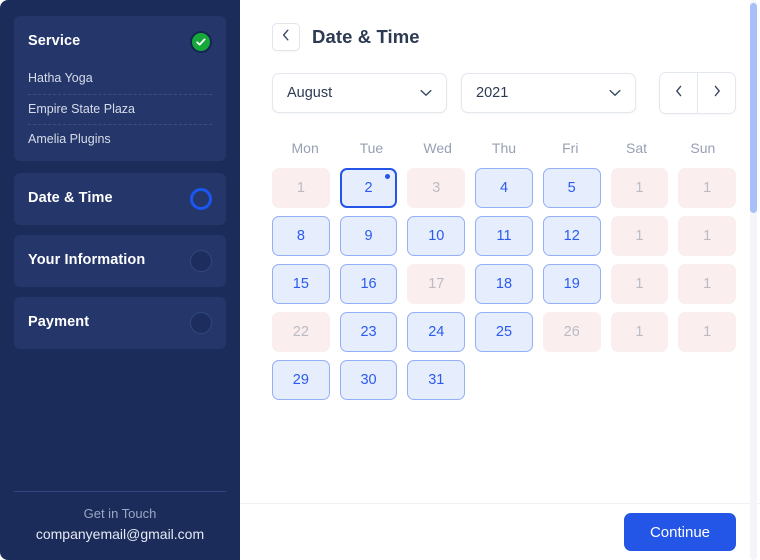 The height and width of the screenshot is (560, 760). I want to click on calendar-day-available: 25, so click(504, 332).